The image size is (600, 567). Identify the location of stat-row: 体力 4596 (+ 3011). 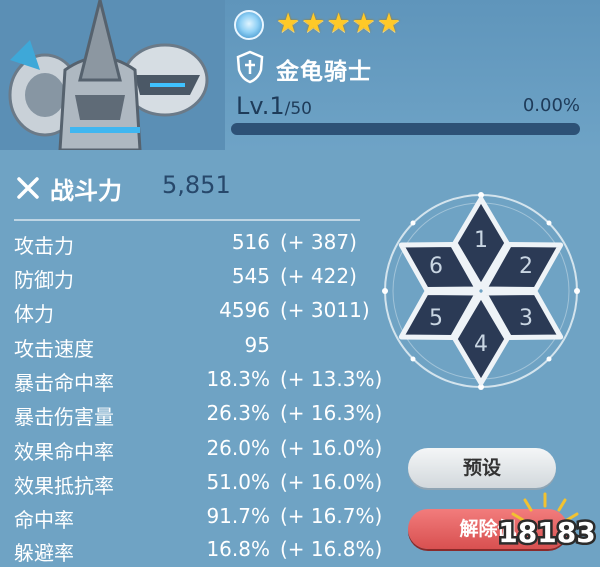
(199, 313).